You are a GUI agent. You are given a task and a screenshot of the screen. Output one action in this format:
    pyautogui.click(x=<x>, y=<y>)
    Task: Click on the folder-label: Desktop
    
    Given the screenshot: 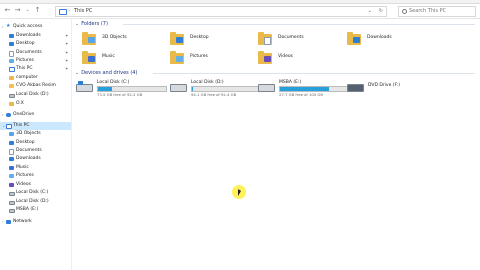 What is the action you would take?
    pyautogui.click(x=199, y=37)
    